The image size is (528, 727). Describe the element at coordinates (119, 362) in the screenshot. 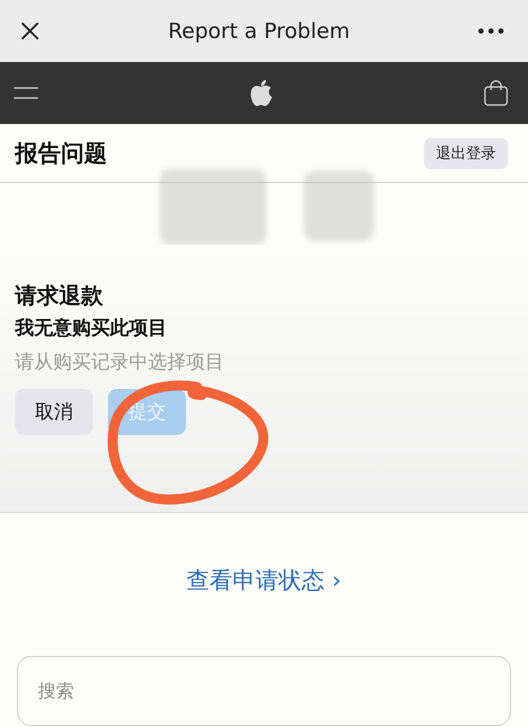

I see `hint-text: 请从购买记录中选择项目` at that location.